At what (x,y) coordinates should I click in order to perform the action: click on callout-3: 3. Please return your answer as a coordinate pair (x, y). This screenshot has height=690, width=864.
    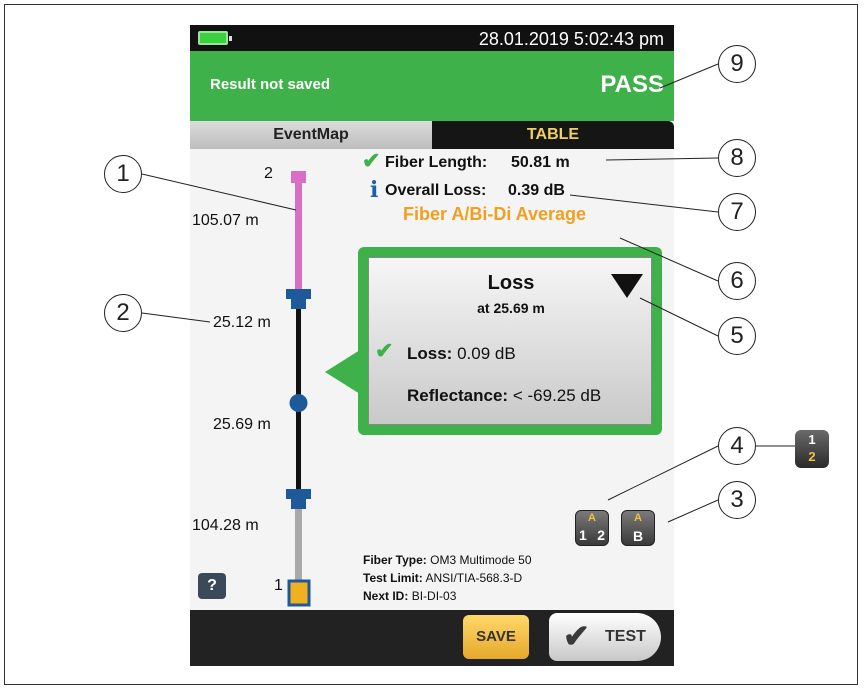
    Looking at the image, I should click on (737, 500).